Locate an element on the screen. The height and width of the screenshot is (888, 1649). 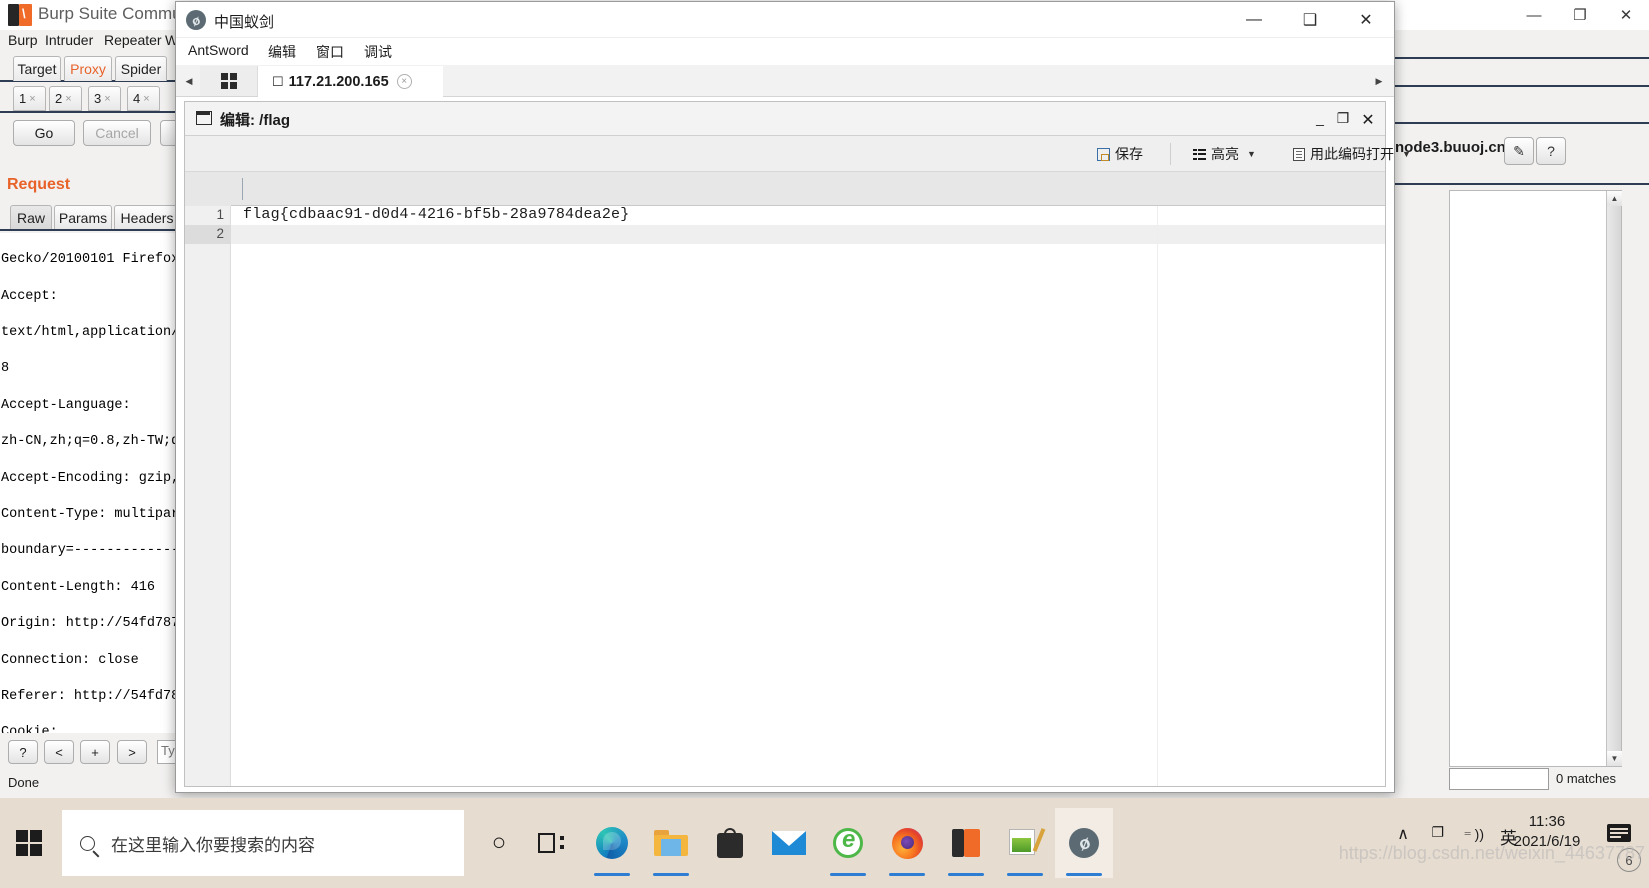
cancel-button: Cancel is located at coordinates (117, 133).